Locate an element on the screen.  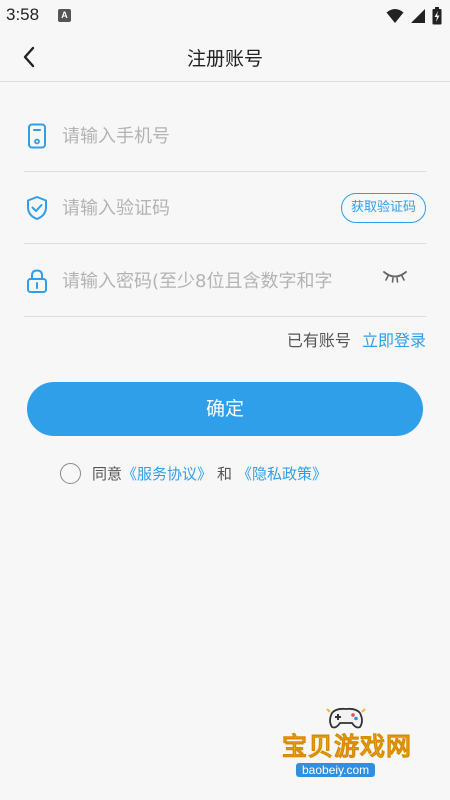
wifi-icon is located at coordinates (395, 16).